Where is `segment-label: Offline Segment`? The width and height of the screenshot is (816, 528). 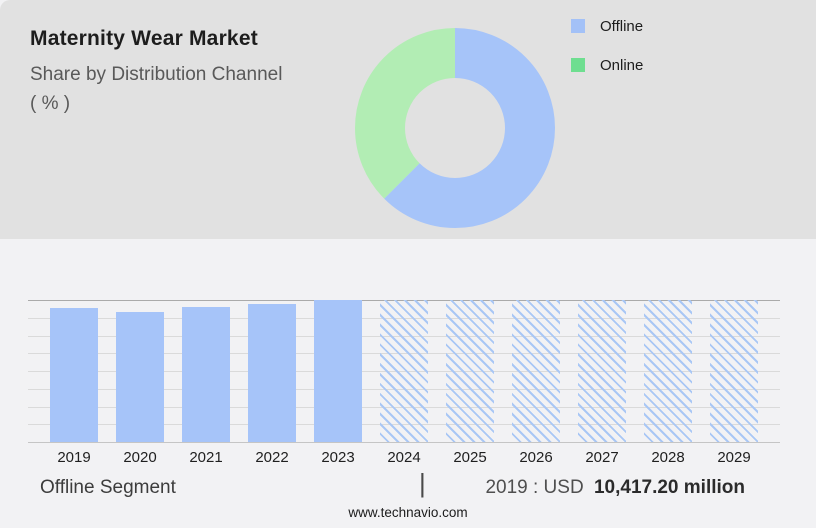 segment-label: Offline Segment is located at coordinates (108, 487).